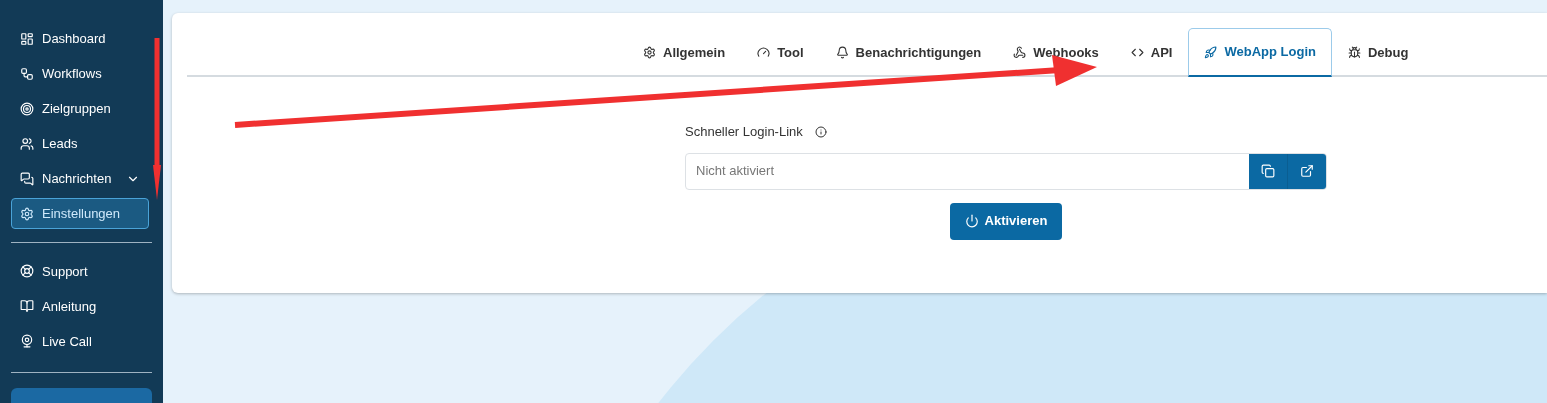 The image size is (1547, 403). I want to click on bug-icon, so click(1354, 52).